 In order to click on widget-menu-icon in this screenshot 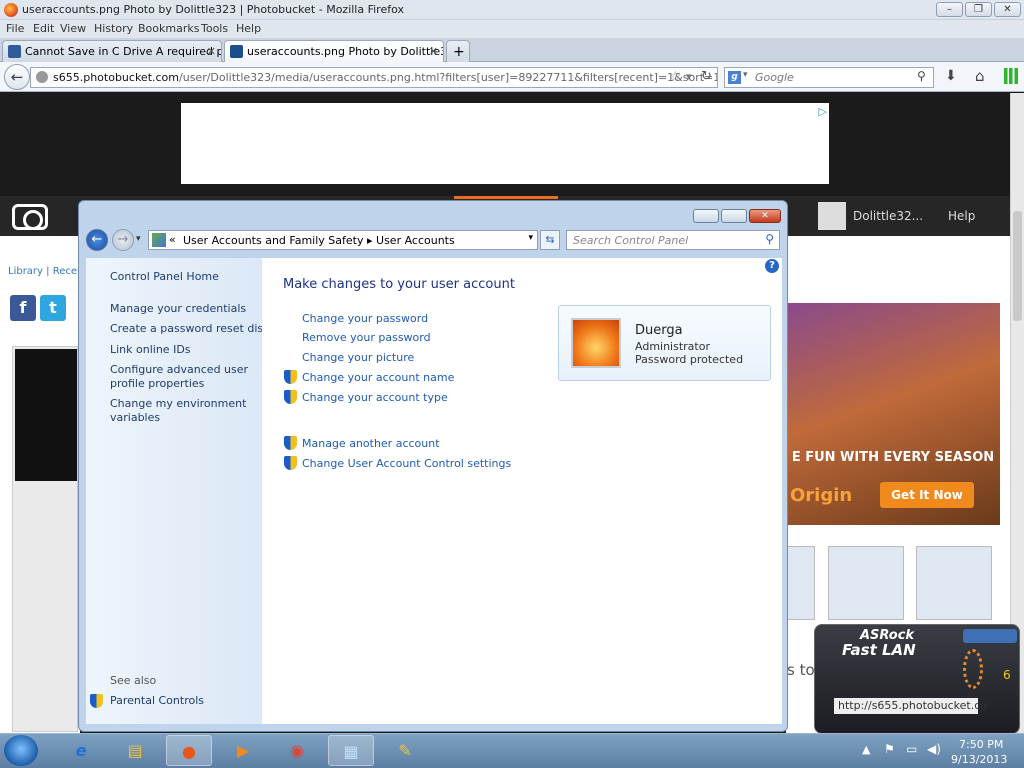, I will do `click(990, 636)`.